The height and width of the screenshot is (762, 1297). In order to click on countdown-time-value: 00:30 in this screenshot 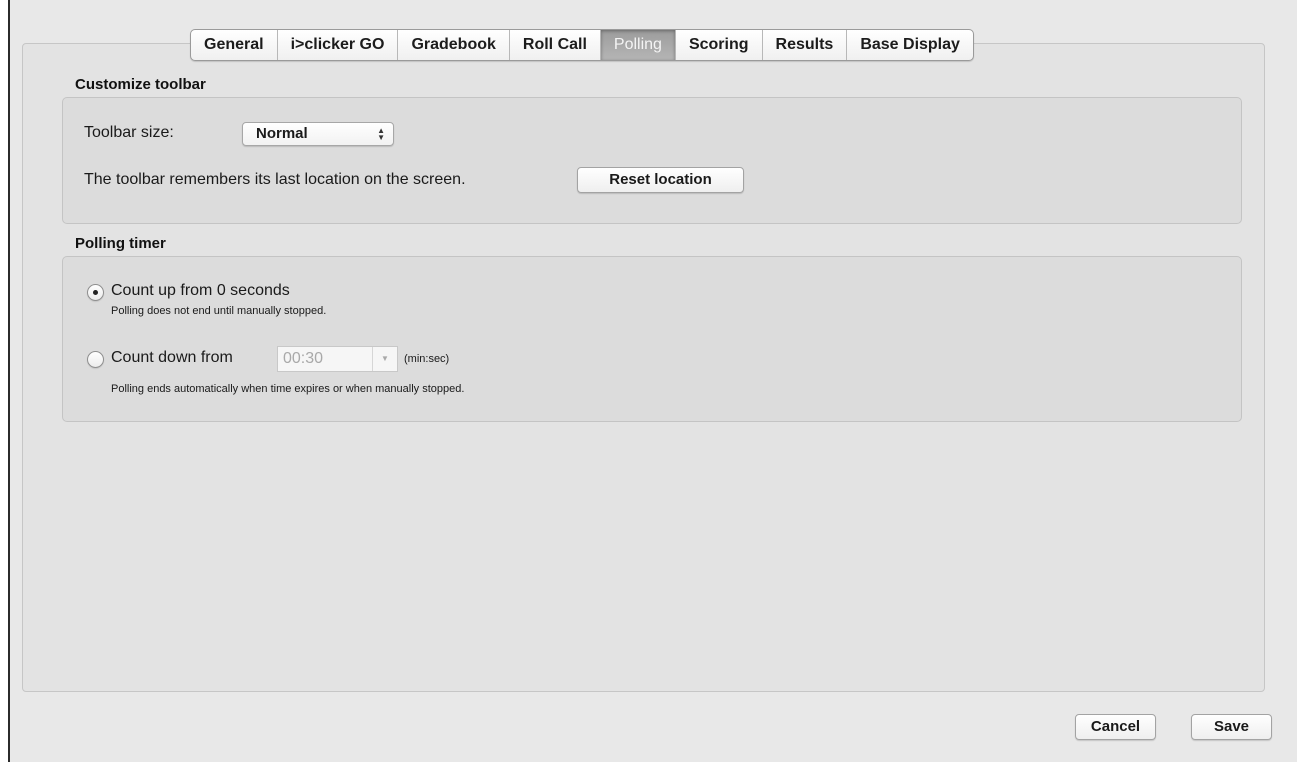, I will do `click(303, 358)`.